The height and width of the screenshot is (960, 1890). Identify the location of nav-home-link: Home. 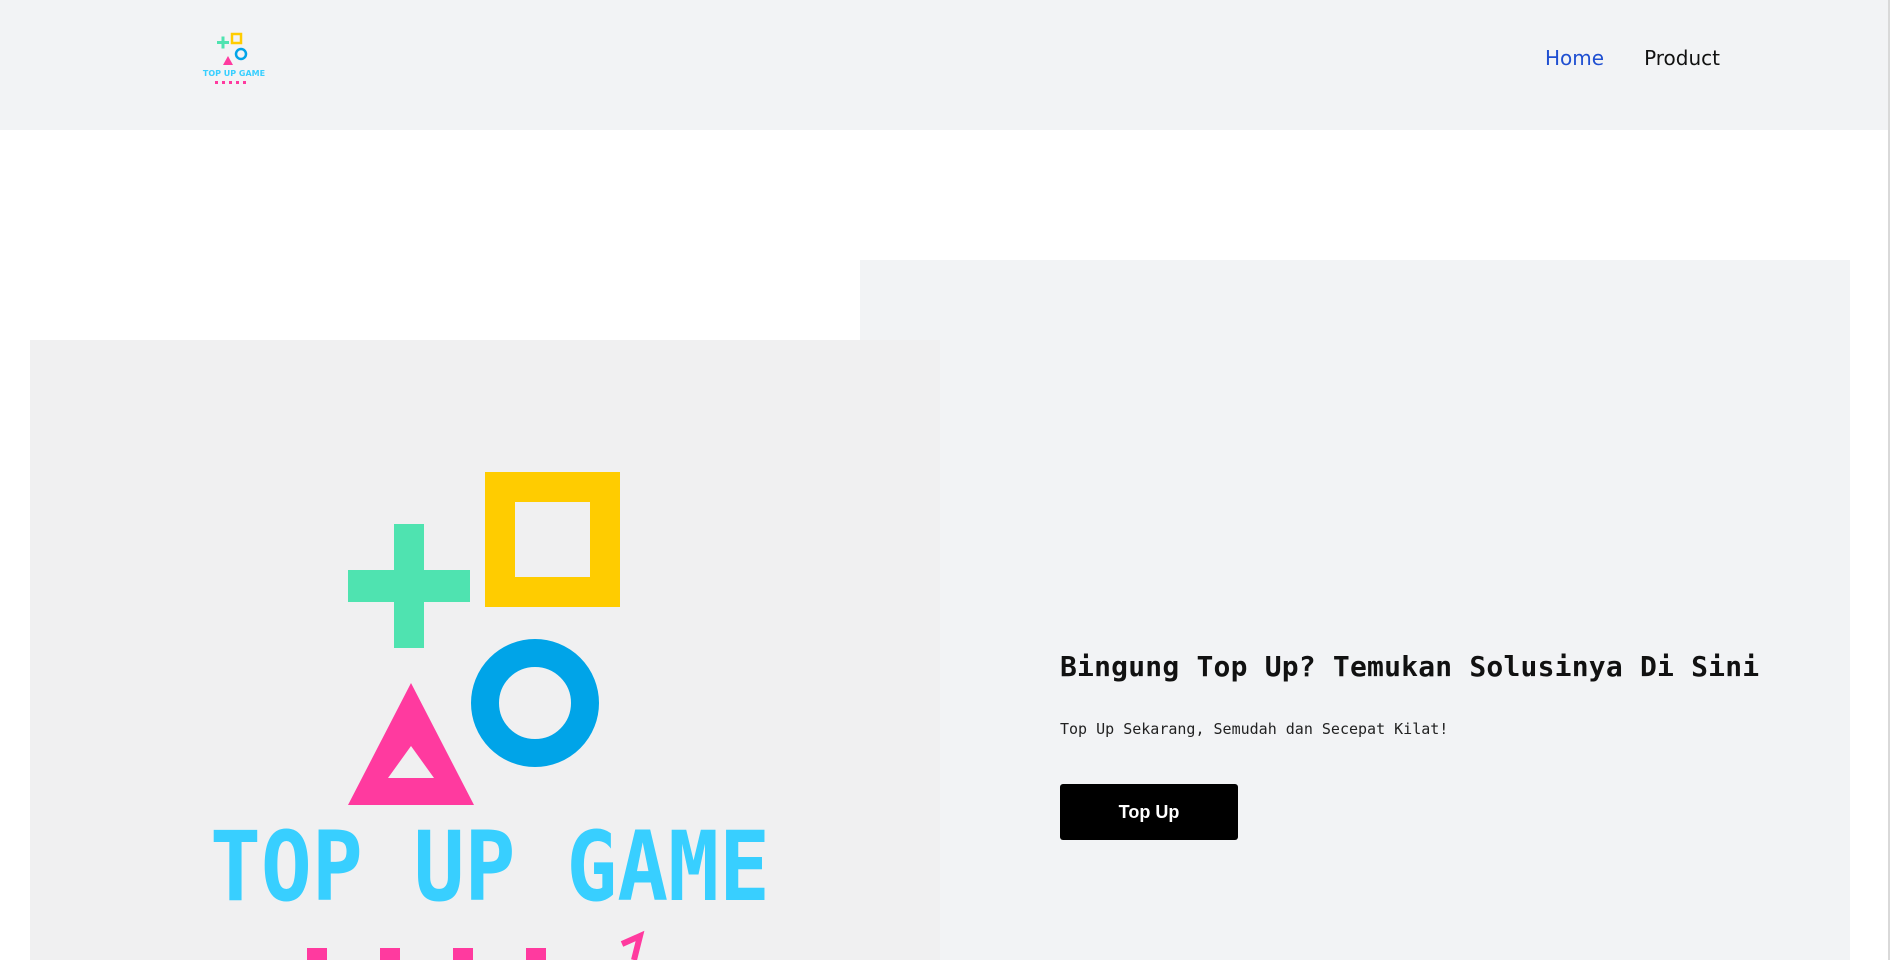
(1574, 58).